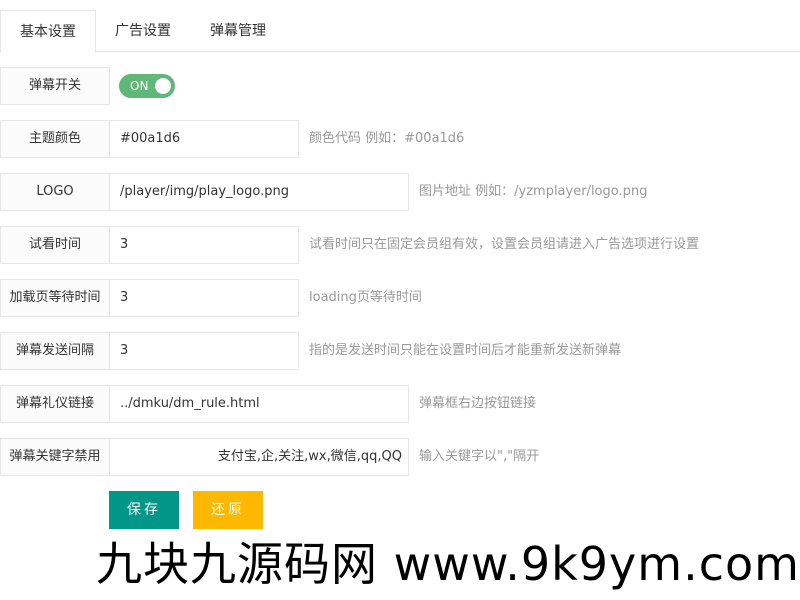 The height and width of the screenshot is (600, 800). I want to click on banned-keywords-label: 弹幕关键字禁用, so click(55, 457).